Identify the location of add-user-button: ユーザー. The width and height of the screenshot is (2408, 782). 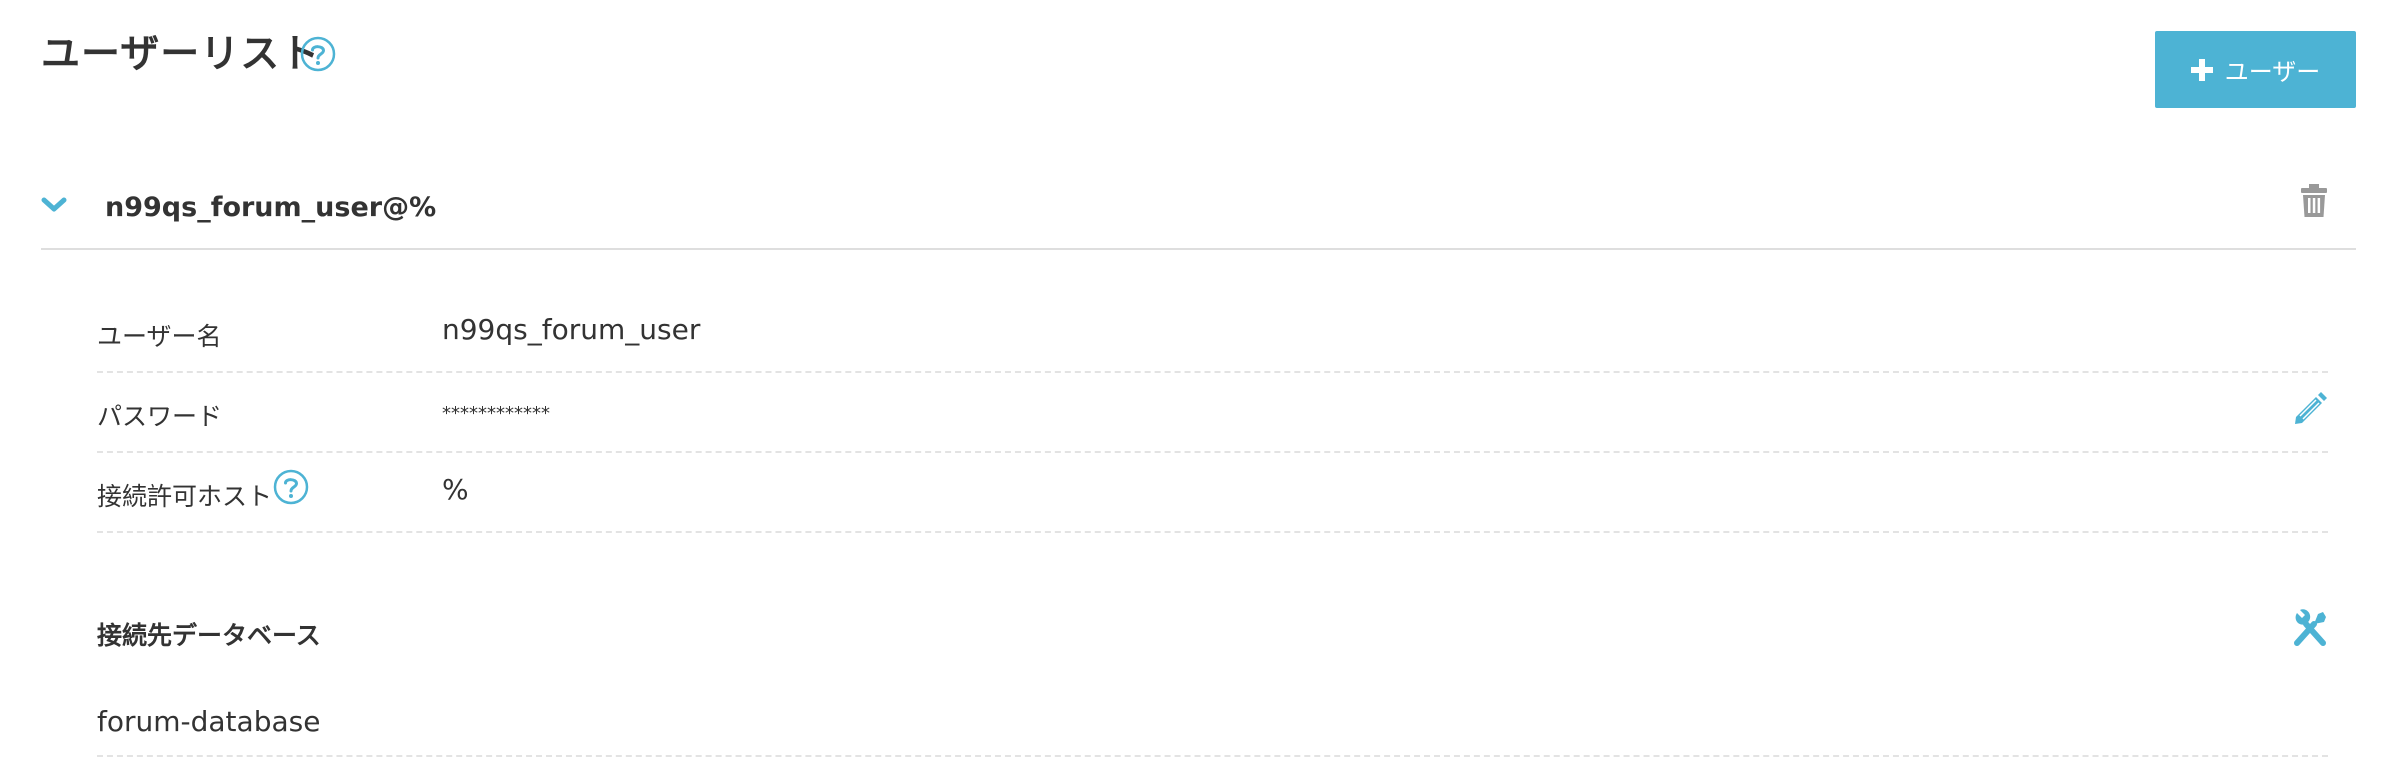
(2255, 69).